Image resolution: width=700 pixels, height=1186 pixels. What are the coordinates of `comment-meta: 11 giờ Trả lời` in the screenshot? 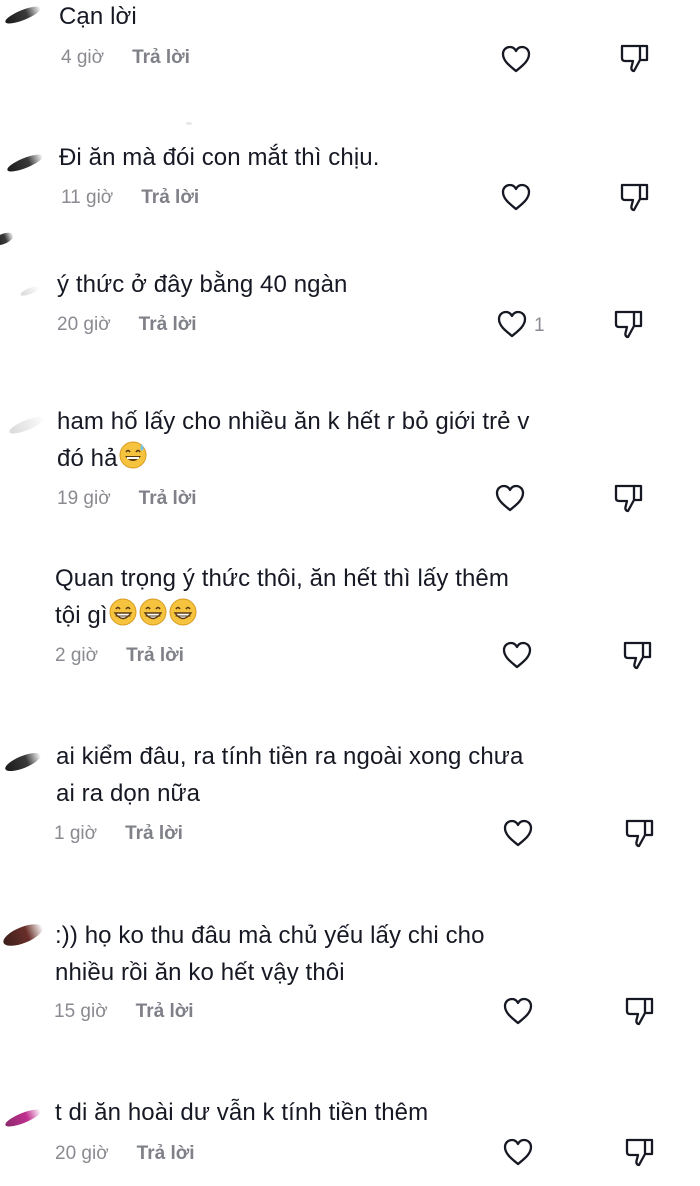 It's located at (130, 198).